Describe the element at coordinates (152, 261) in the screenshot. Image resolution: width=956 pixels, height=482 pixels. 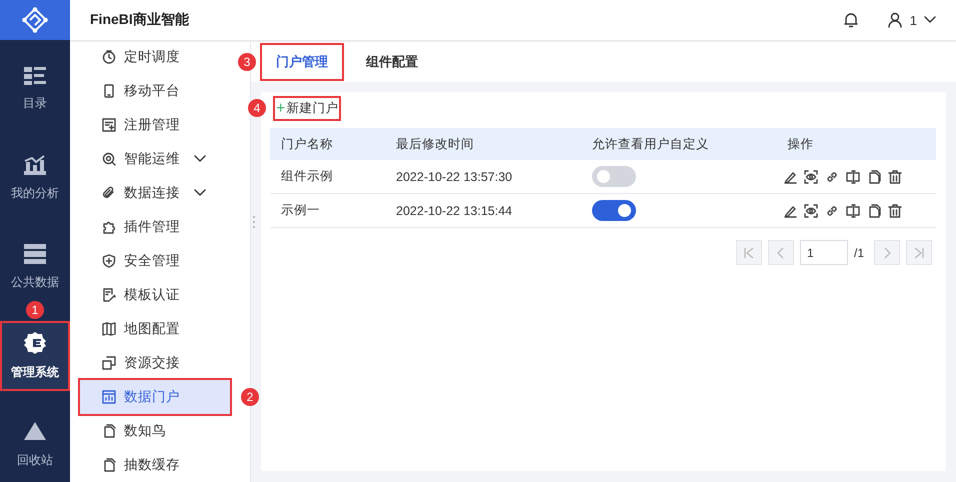
I see `menu-label: 安全管理` at that location.